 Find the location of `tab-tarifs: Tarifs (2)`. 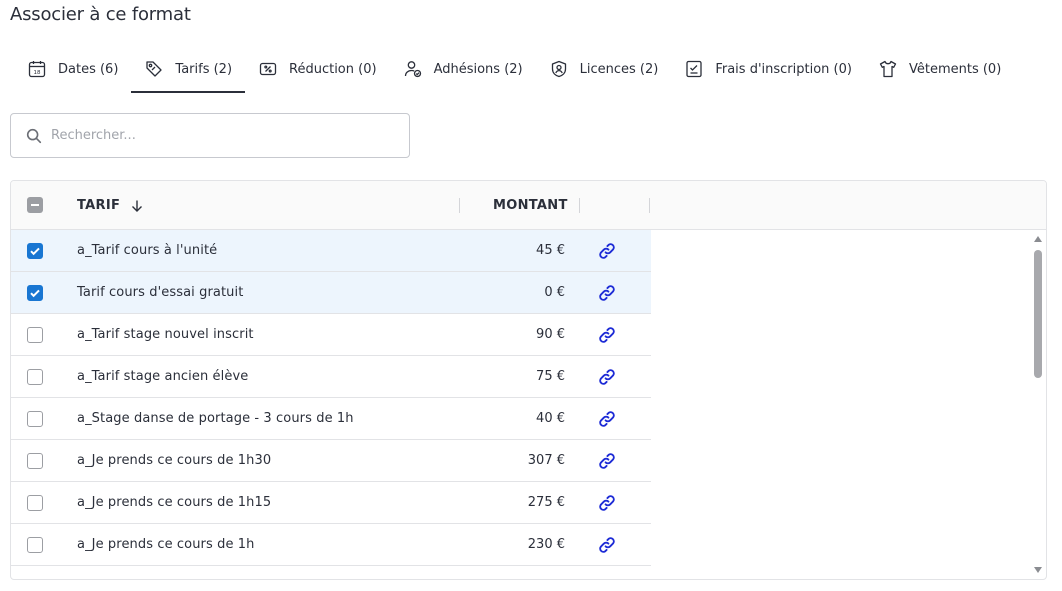

tab-tarifs: Tarifs (2) is located at coordinates (188, 69).